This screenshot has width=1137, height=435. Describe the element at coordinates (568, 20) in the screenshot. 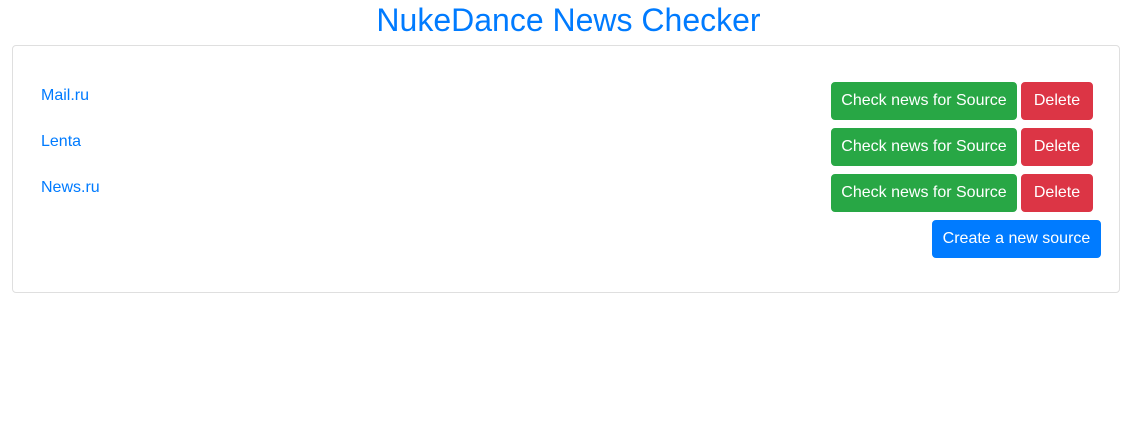

I see `page-title: NukeDance News Checker` at that location.